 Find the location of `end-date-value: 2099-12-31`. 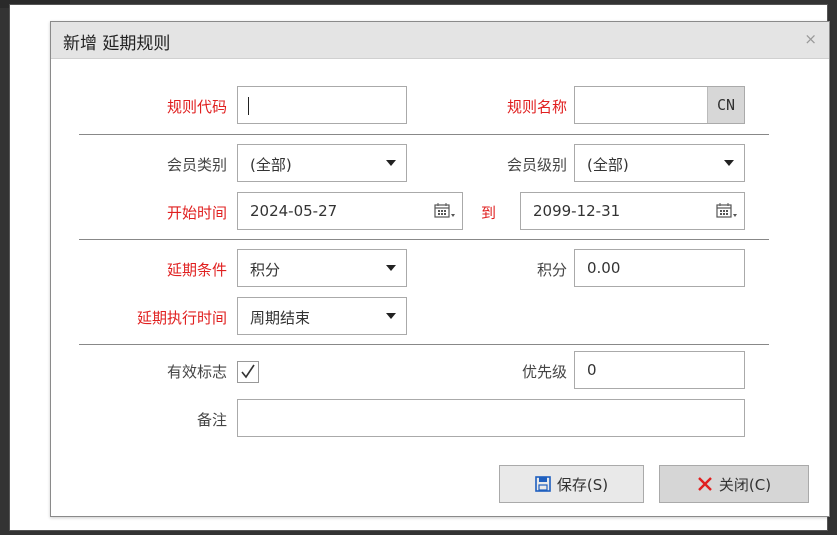

end-date-value: 2099-12-31 is located at coordinates (577, 211).